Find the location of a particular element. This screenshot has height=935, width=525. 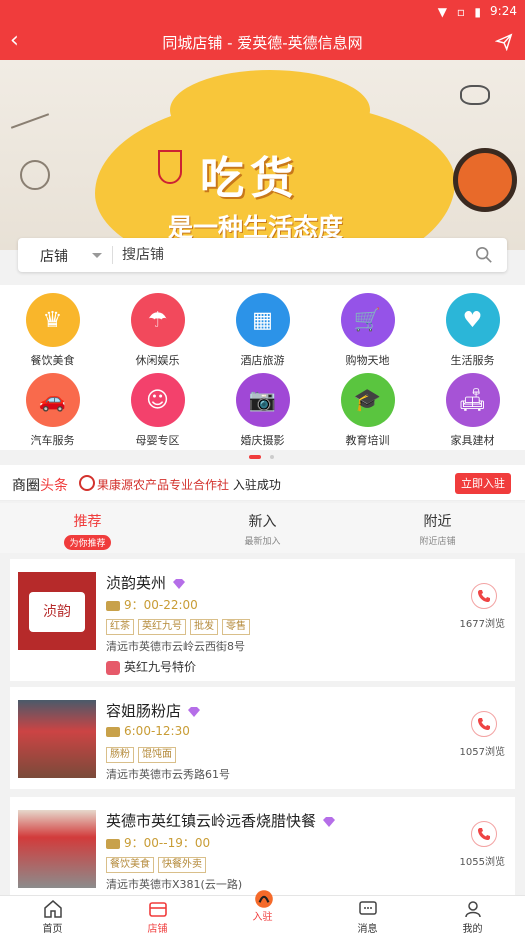

category-label: 母婴专区 is located at coordinates (157, 440).